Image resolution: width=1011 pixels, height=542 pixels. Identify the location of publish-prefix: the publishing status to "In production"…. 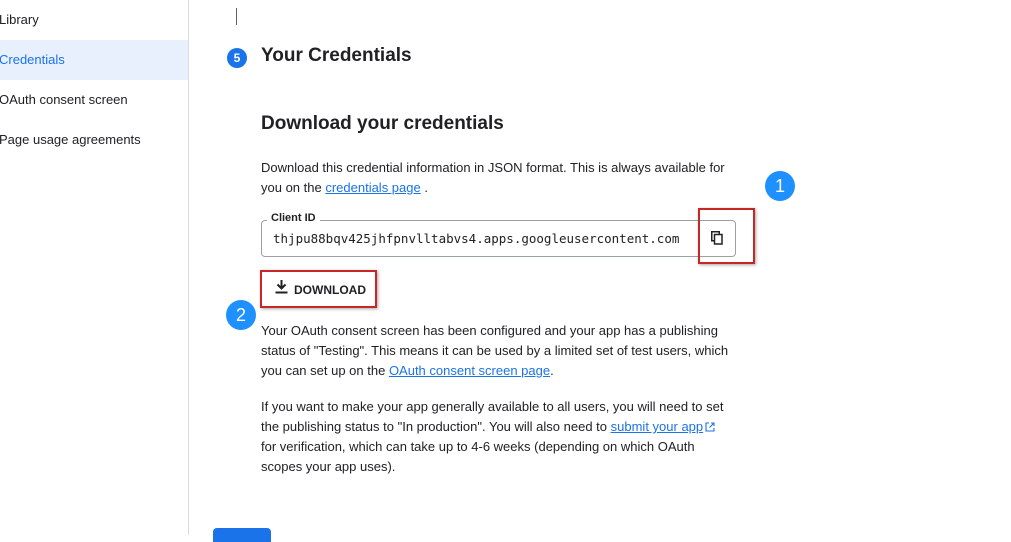
(436, 426).